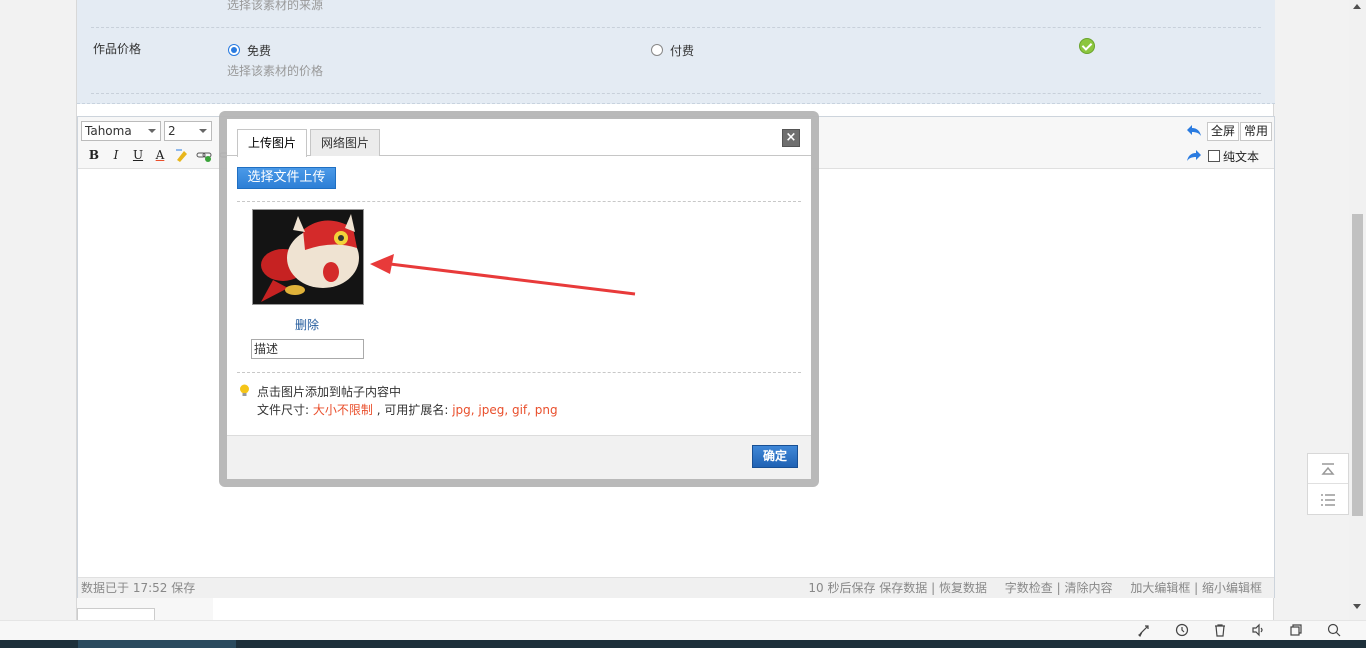  Describe the element at coordinates (1194, 130) in the screenshot. I see `undo-icon` at that location.